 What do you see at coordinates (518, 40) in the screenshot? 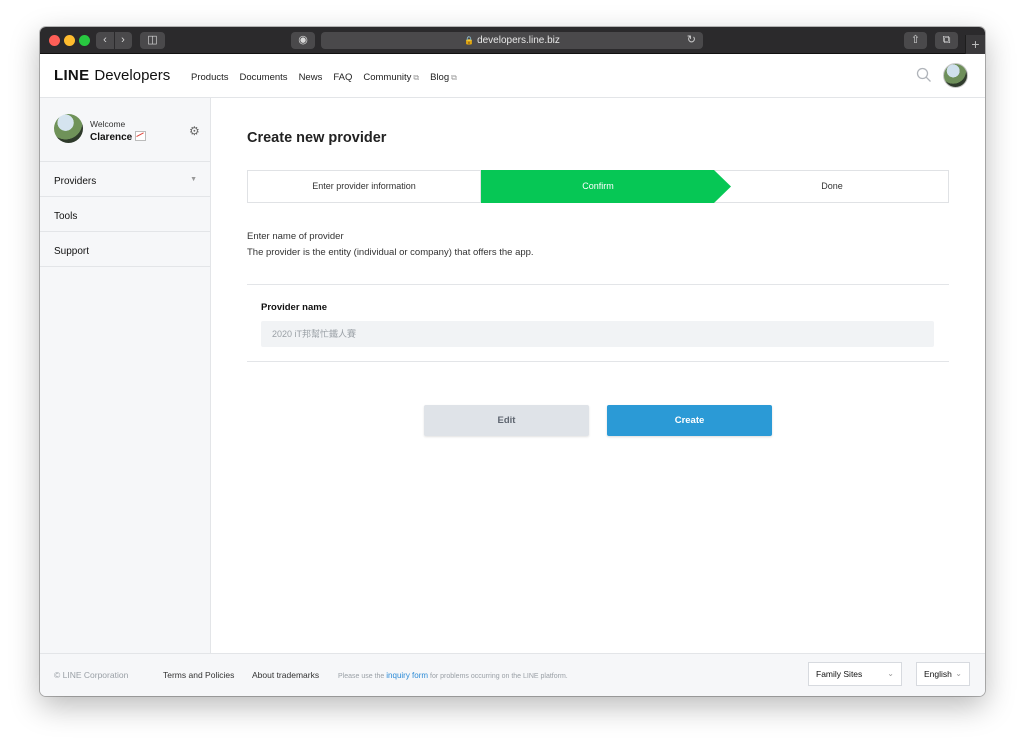
I see `address-url: developers.line.biz` at bounding box center [518, 40].